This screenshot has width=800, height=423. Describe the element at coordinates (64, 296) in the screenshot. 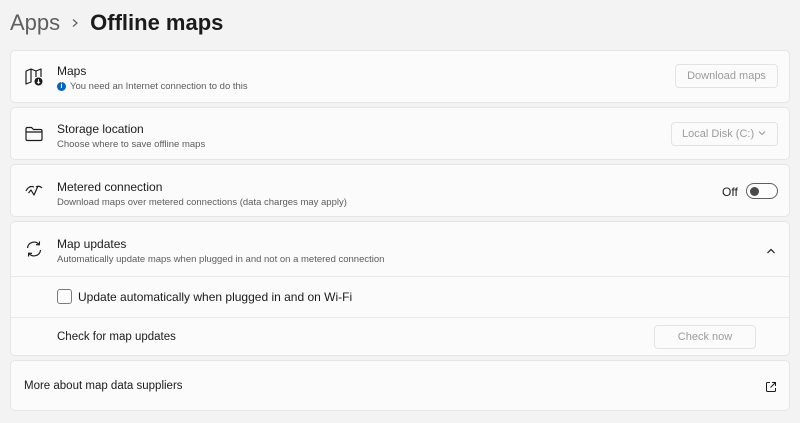

I see `auto-update-checkbox` at that location.